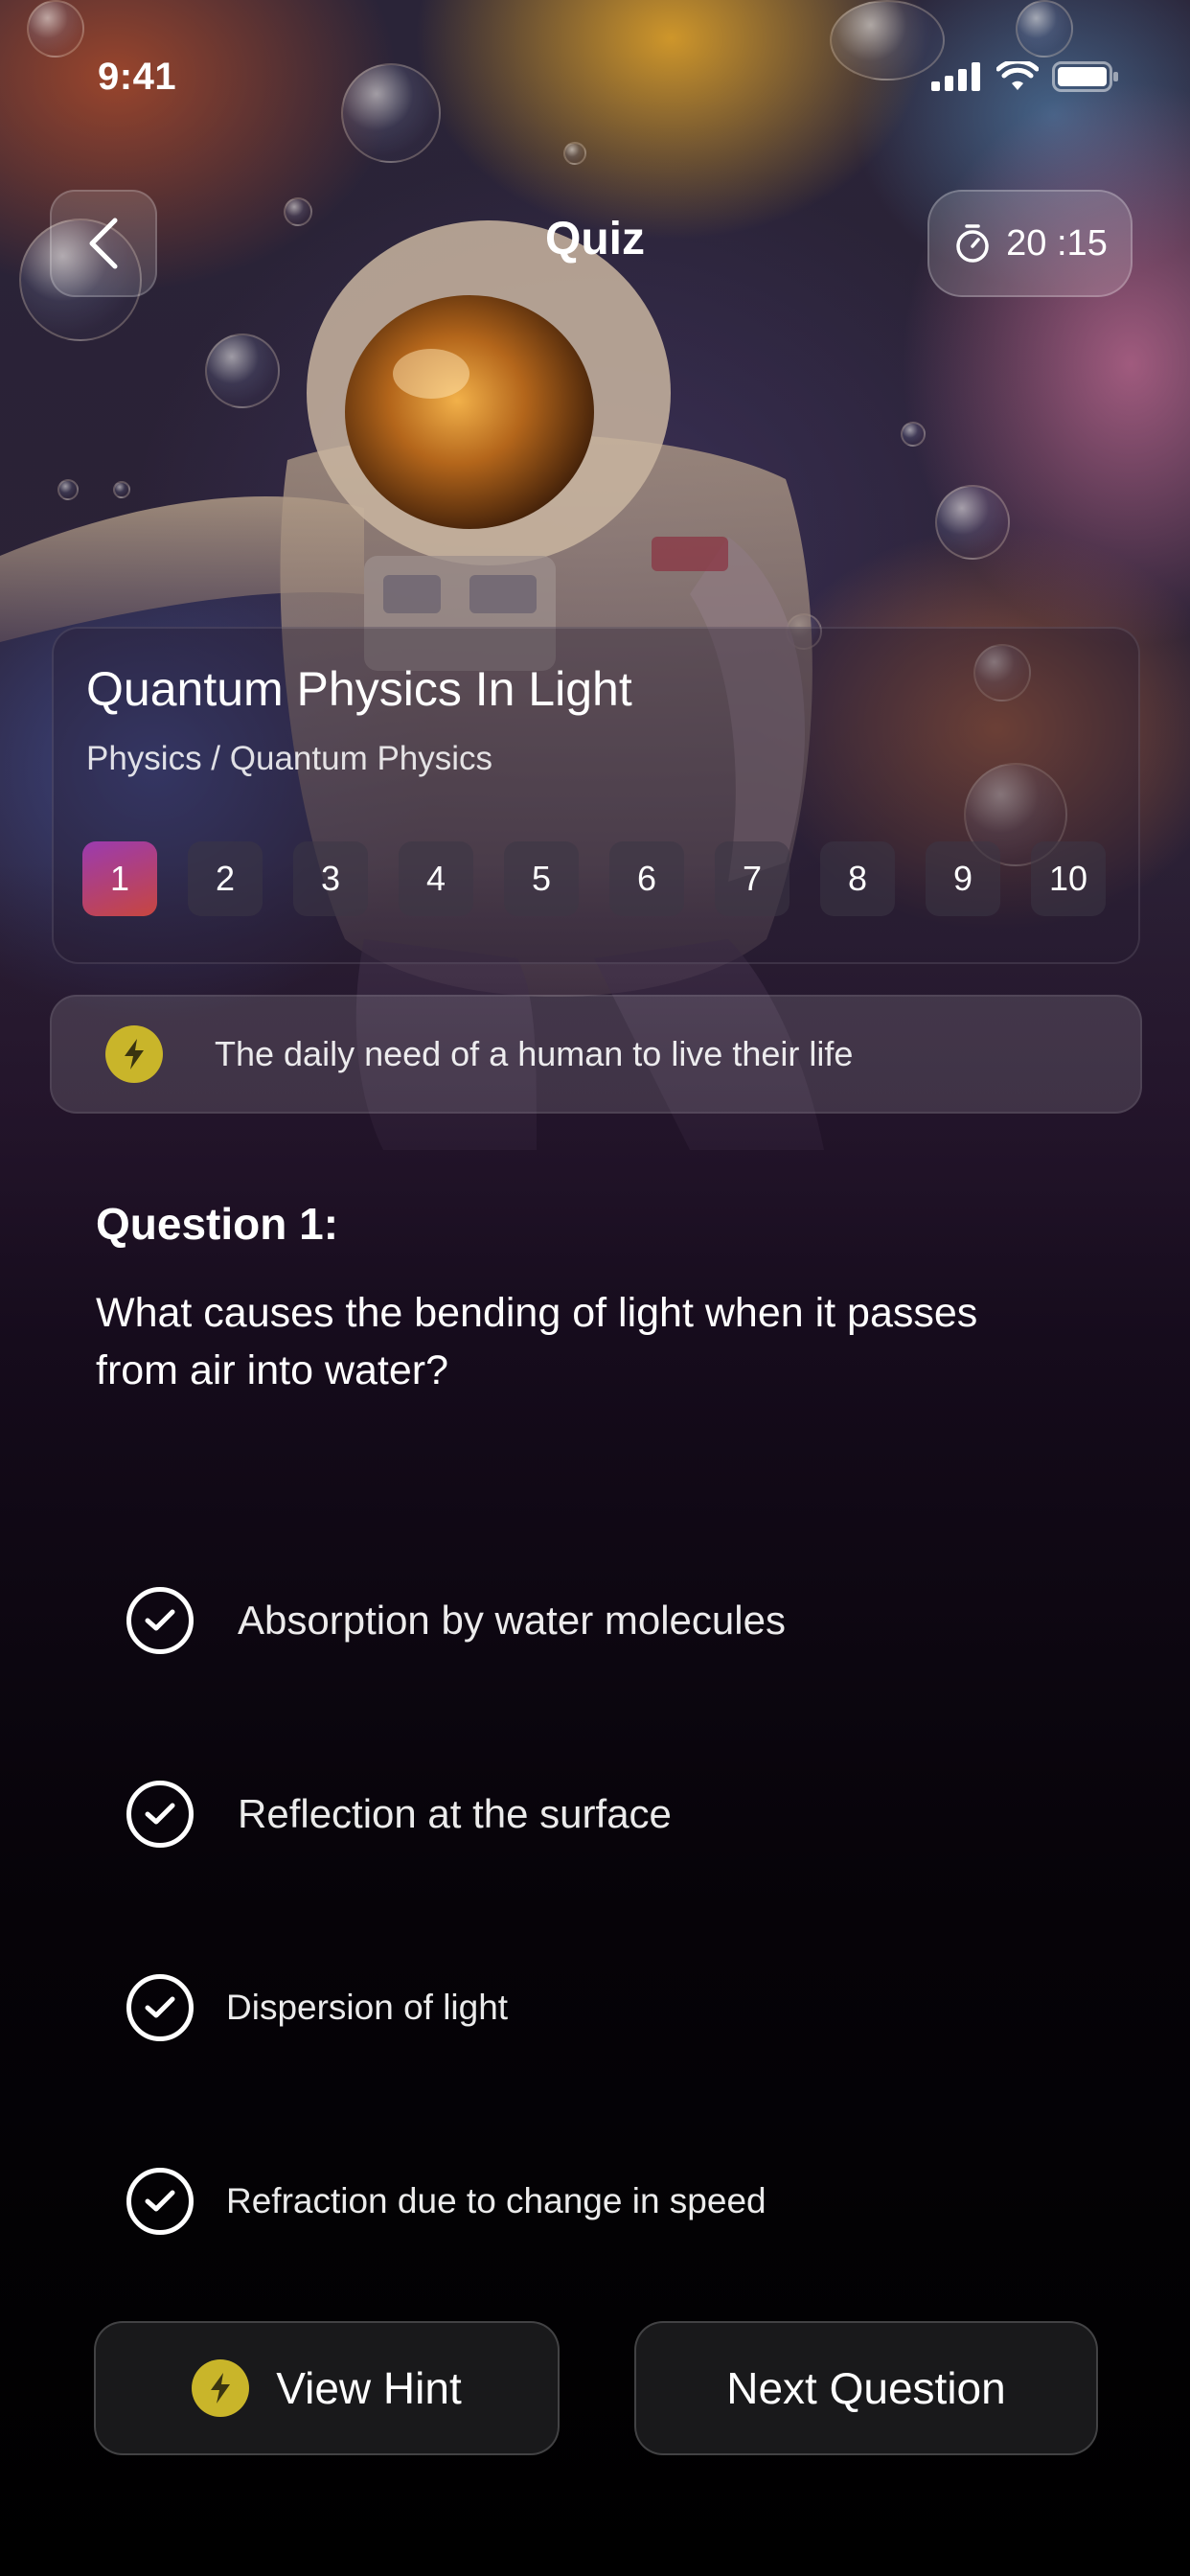 The height and width of the screenshot is (2576, 1190). I want to click on status-icons, so click(1025, 76).